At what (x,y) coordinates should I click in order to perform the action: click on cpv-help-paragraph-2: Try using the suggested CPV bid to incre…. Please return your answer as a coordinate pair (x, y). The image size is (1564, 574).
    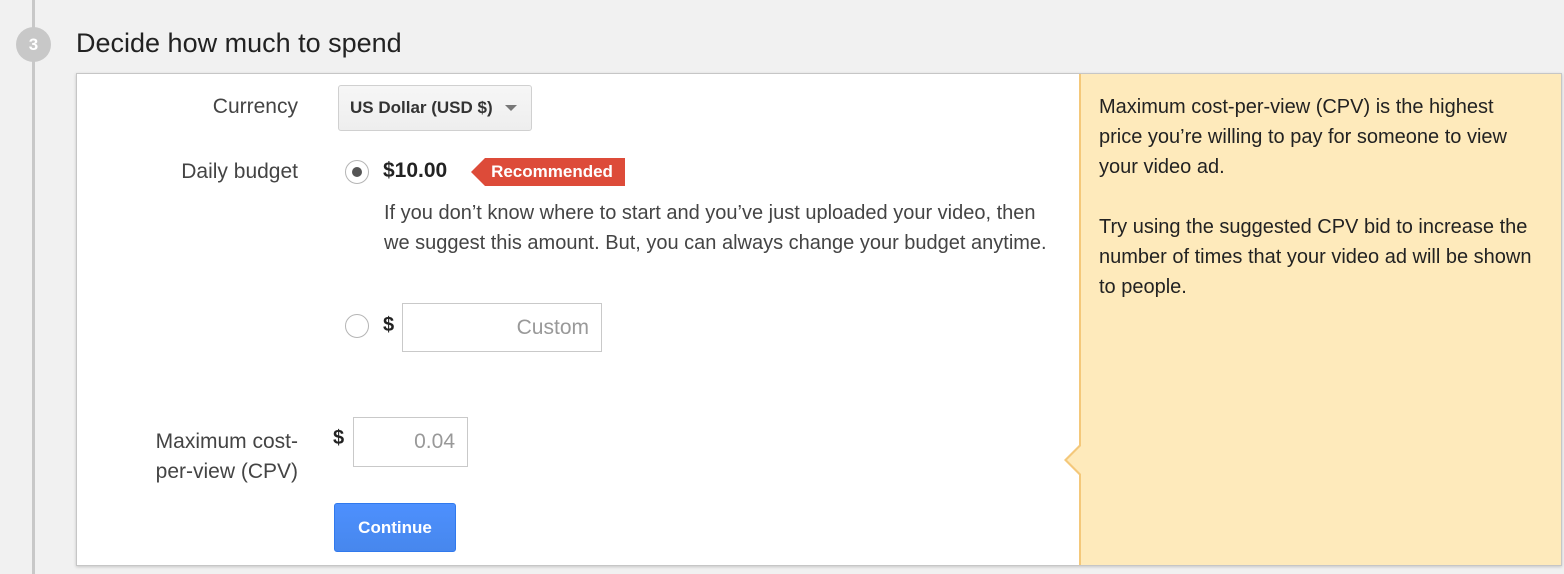
    Looking at the image, I should click on (1315, 257).